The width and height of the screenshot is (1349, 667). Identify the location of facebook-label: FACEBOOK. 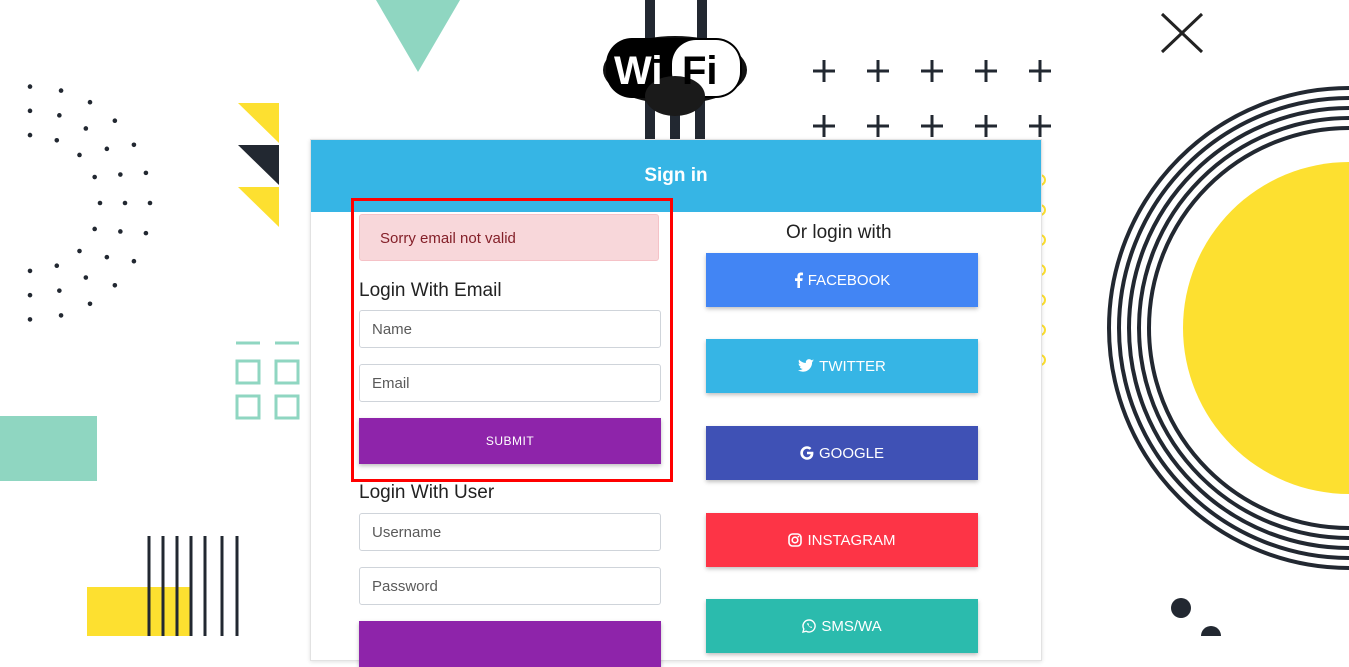
(849, 280).